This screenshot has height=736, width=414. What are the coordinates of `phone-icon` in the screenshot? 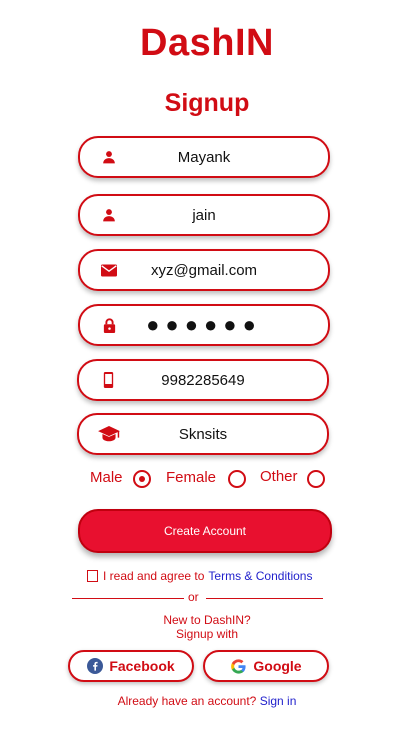 It's located at (108, 380).